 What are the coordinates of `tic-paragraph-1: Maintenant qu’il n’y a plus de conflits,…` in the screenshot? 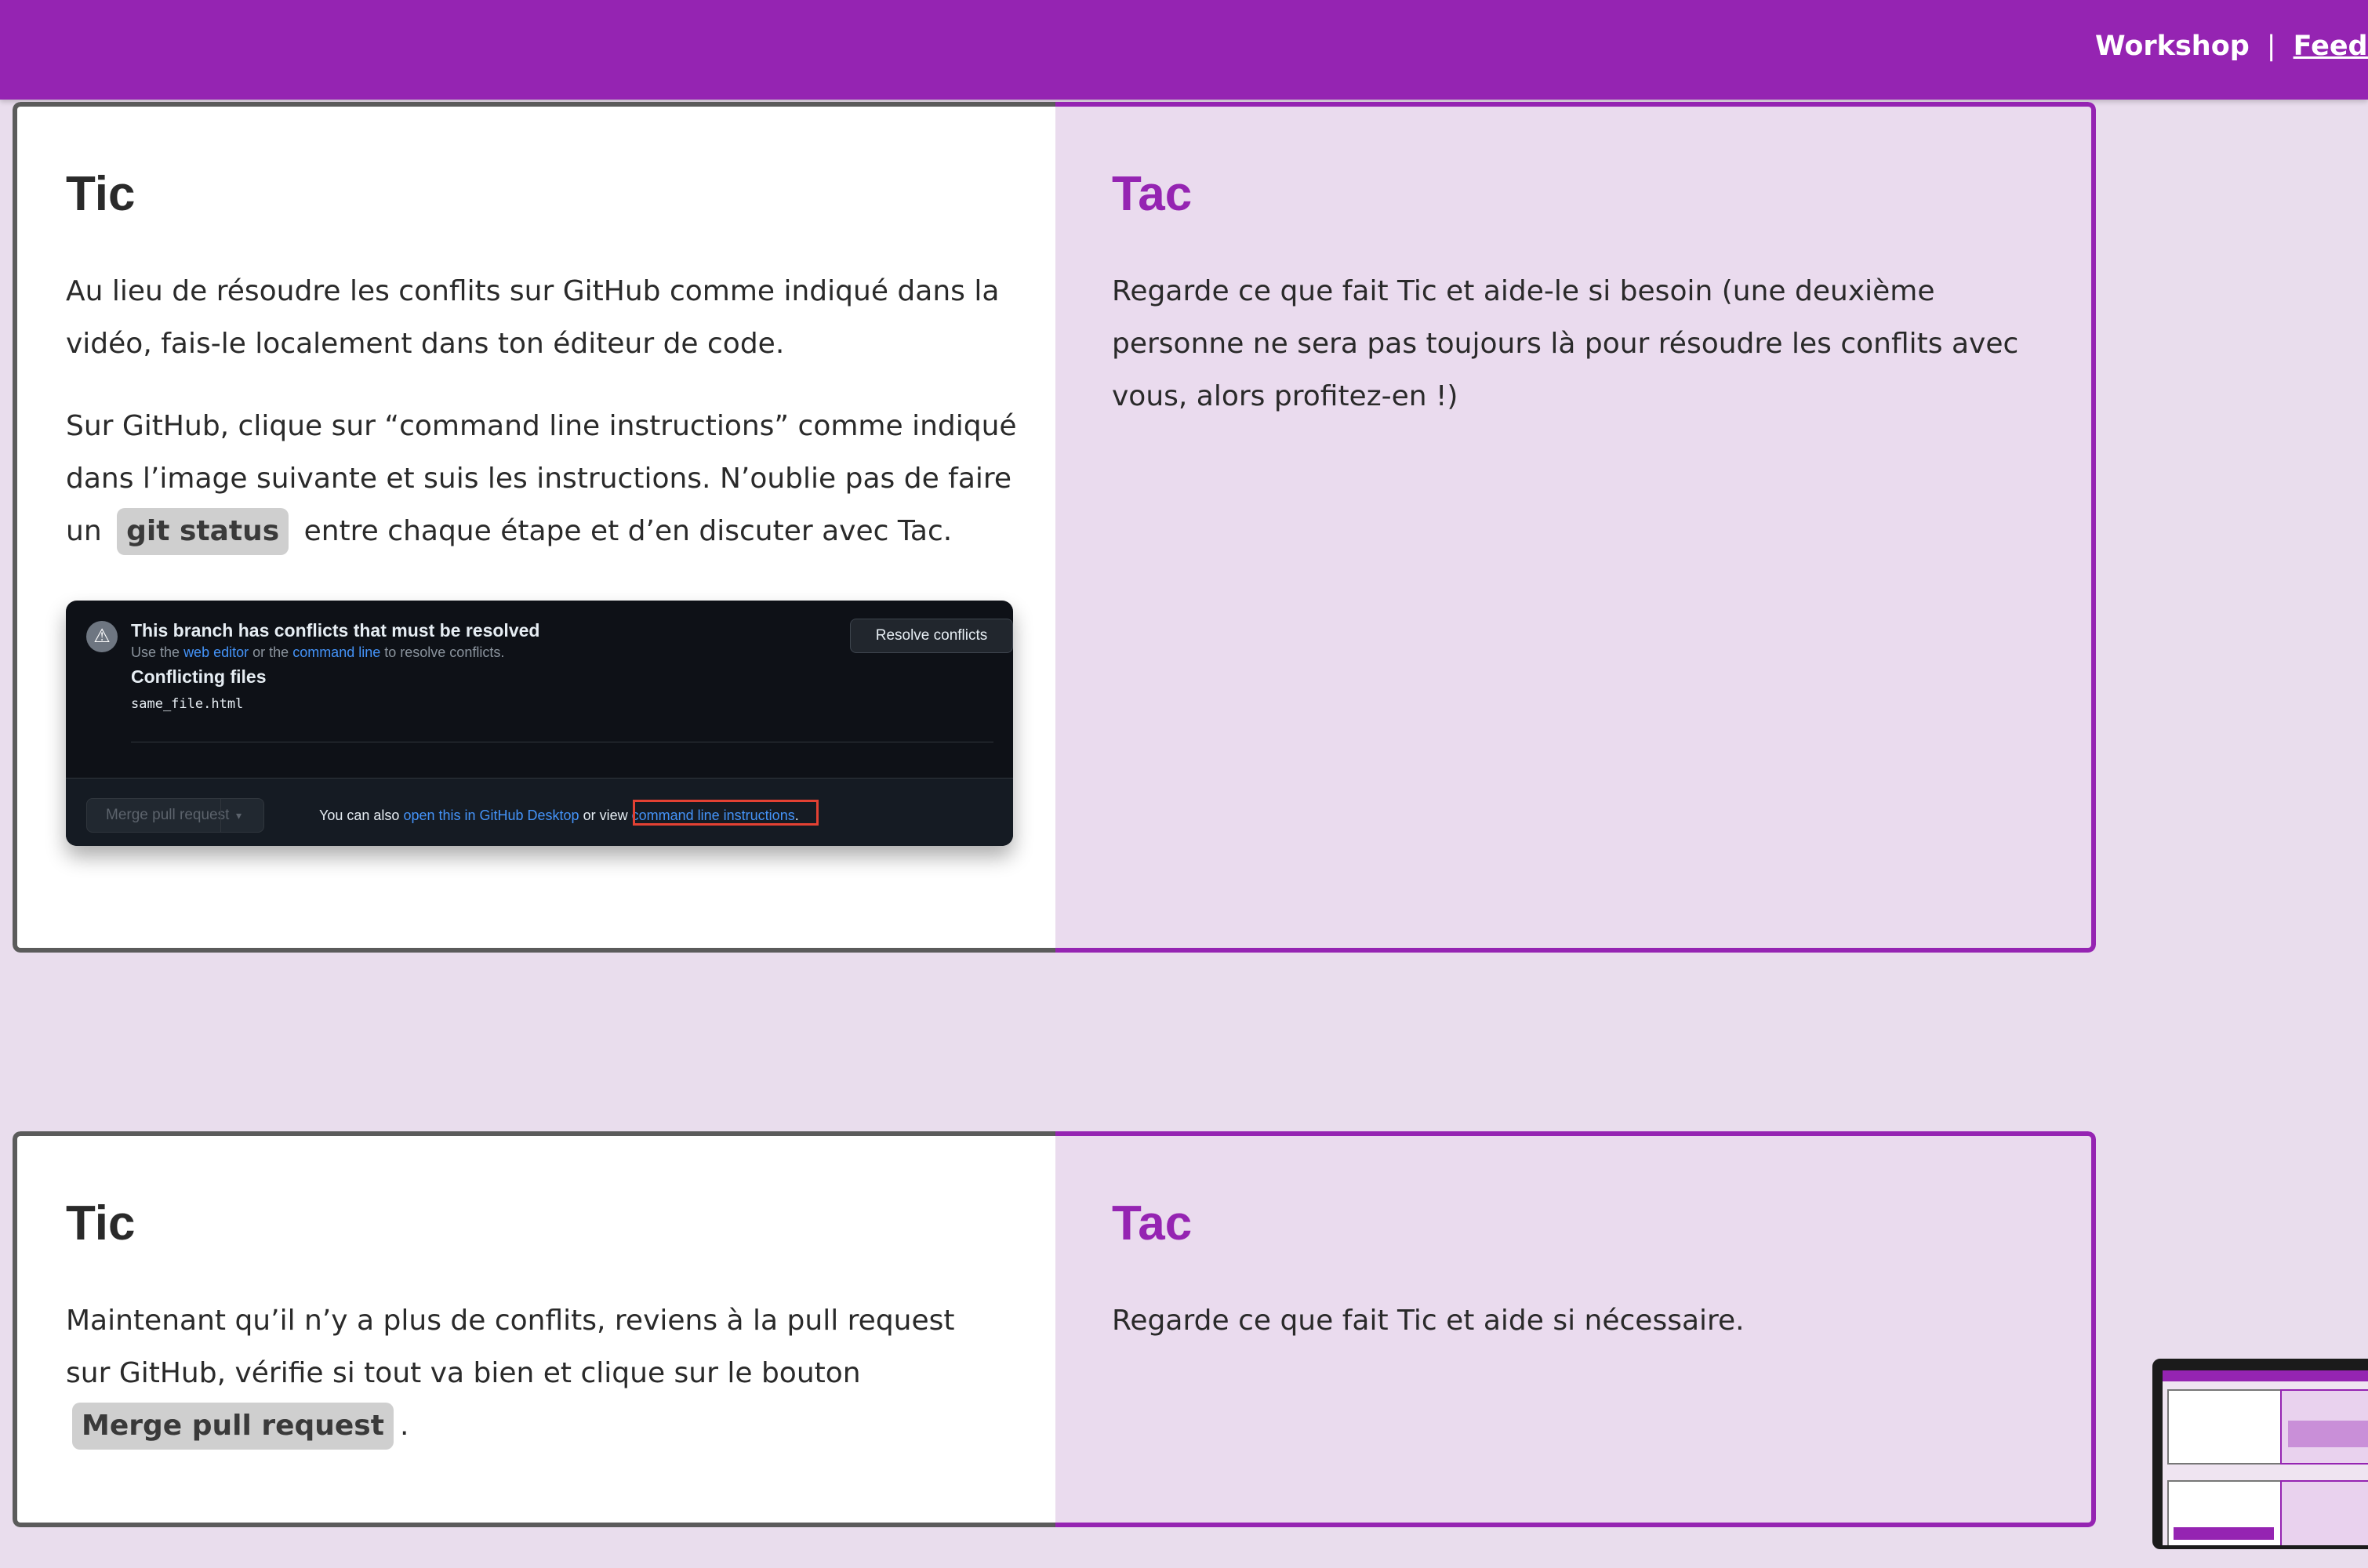 It's located at (536, 1373).